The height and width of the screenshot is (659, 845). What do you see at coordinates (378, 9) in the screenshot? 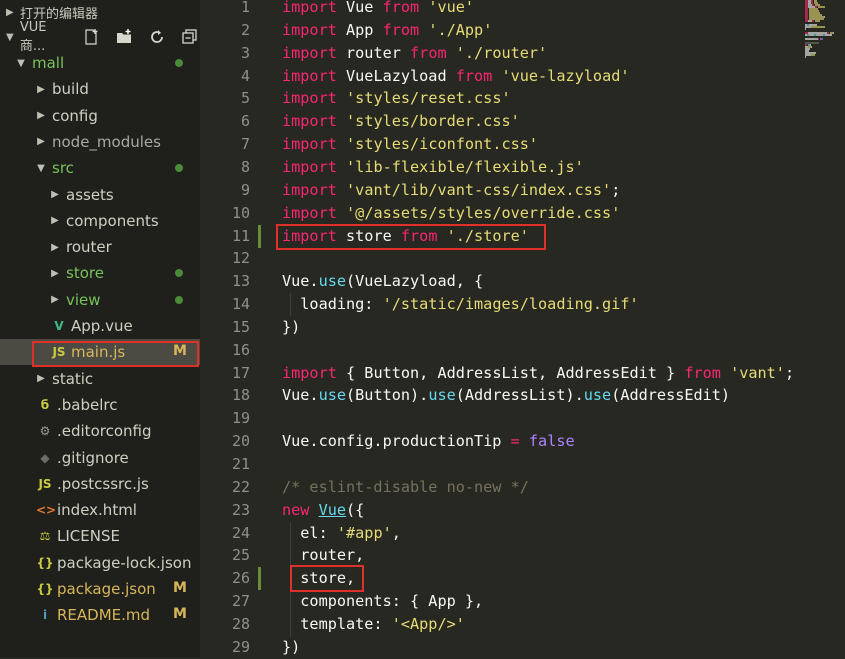
I see `code-line: import Vue from 'vue'` at bounding box center [378, 9].